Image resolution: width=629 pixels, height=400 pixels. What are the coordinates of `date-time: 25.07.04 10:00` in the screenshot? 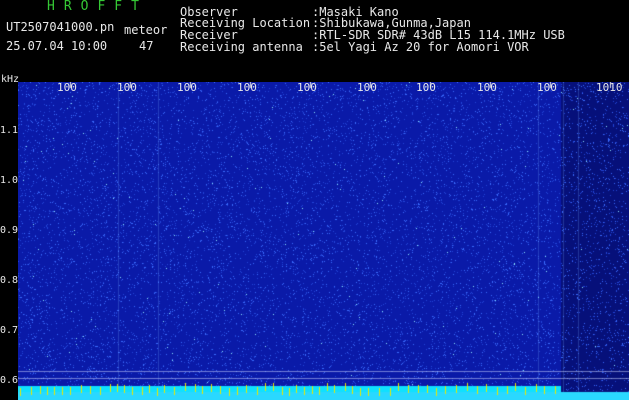 It's located at (57, 46).